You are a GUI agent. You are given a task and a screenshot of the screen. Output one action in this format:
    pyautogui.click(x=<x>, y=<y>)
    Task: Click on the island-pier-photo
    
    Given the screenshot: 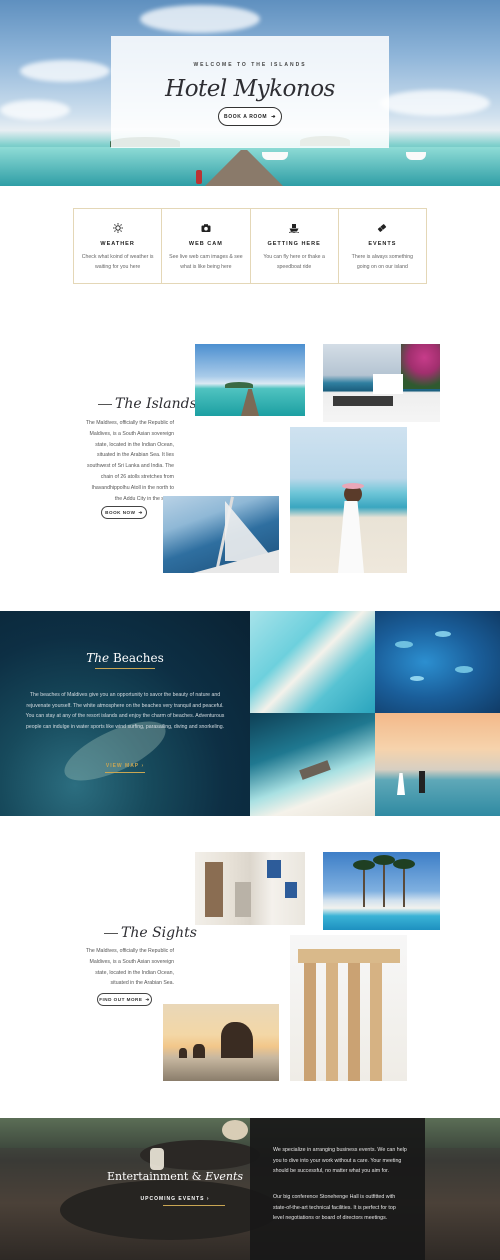 What is the action you would take?
    pyautogui.click(x=250, y=380)
    